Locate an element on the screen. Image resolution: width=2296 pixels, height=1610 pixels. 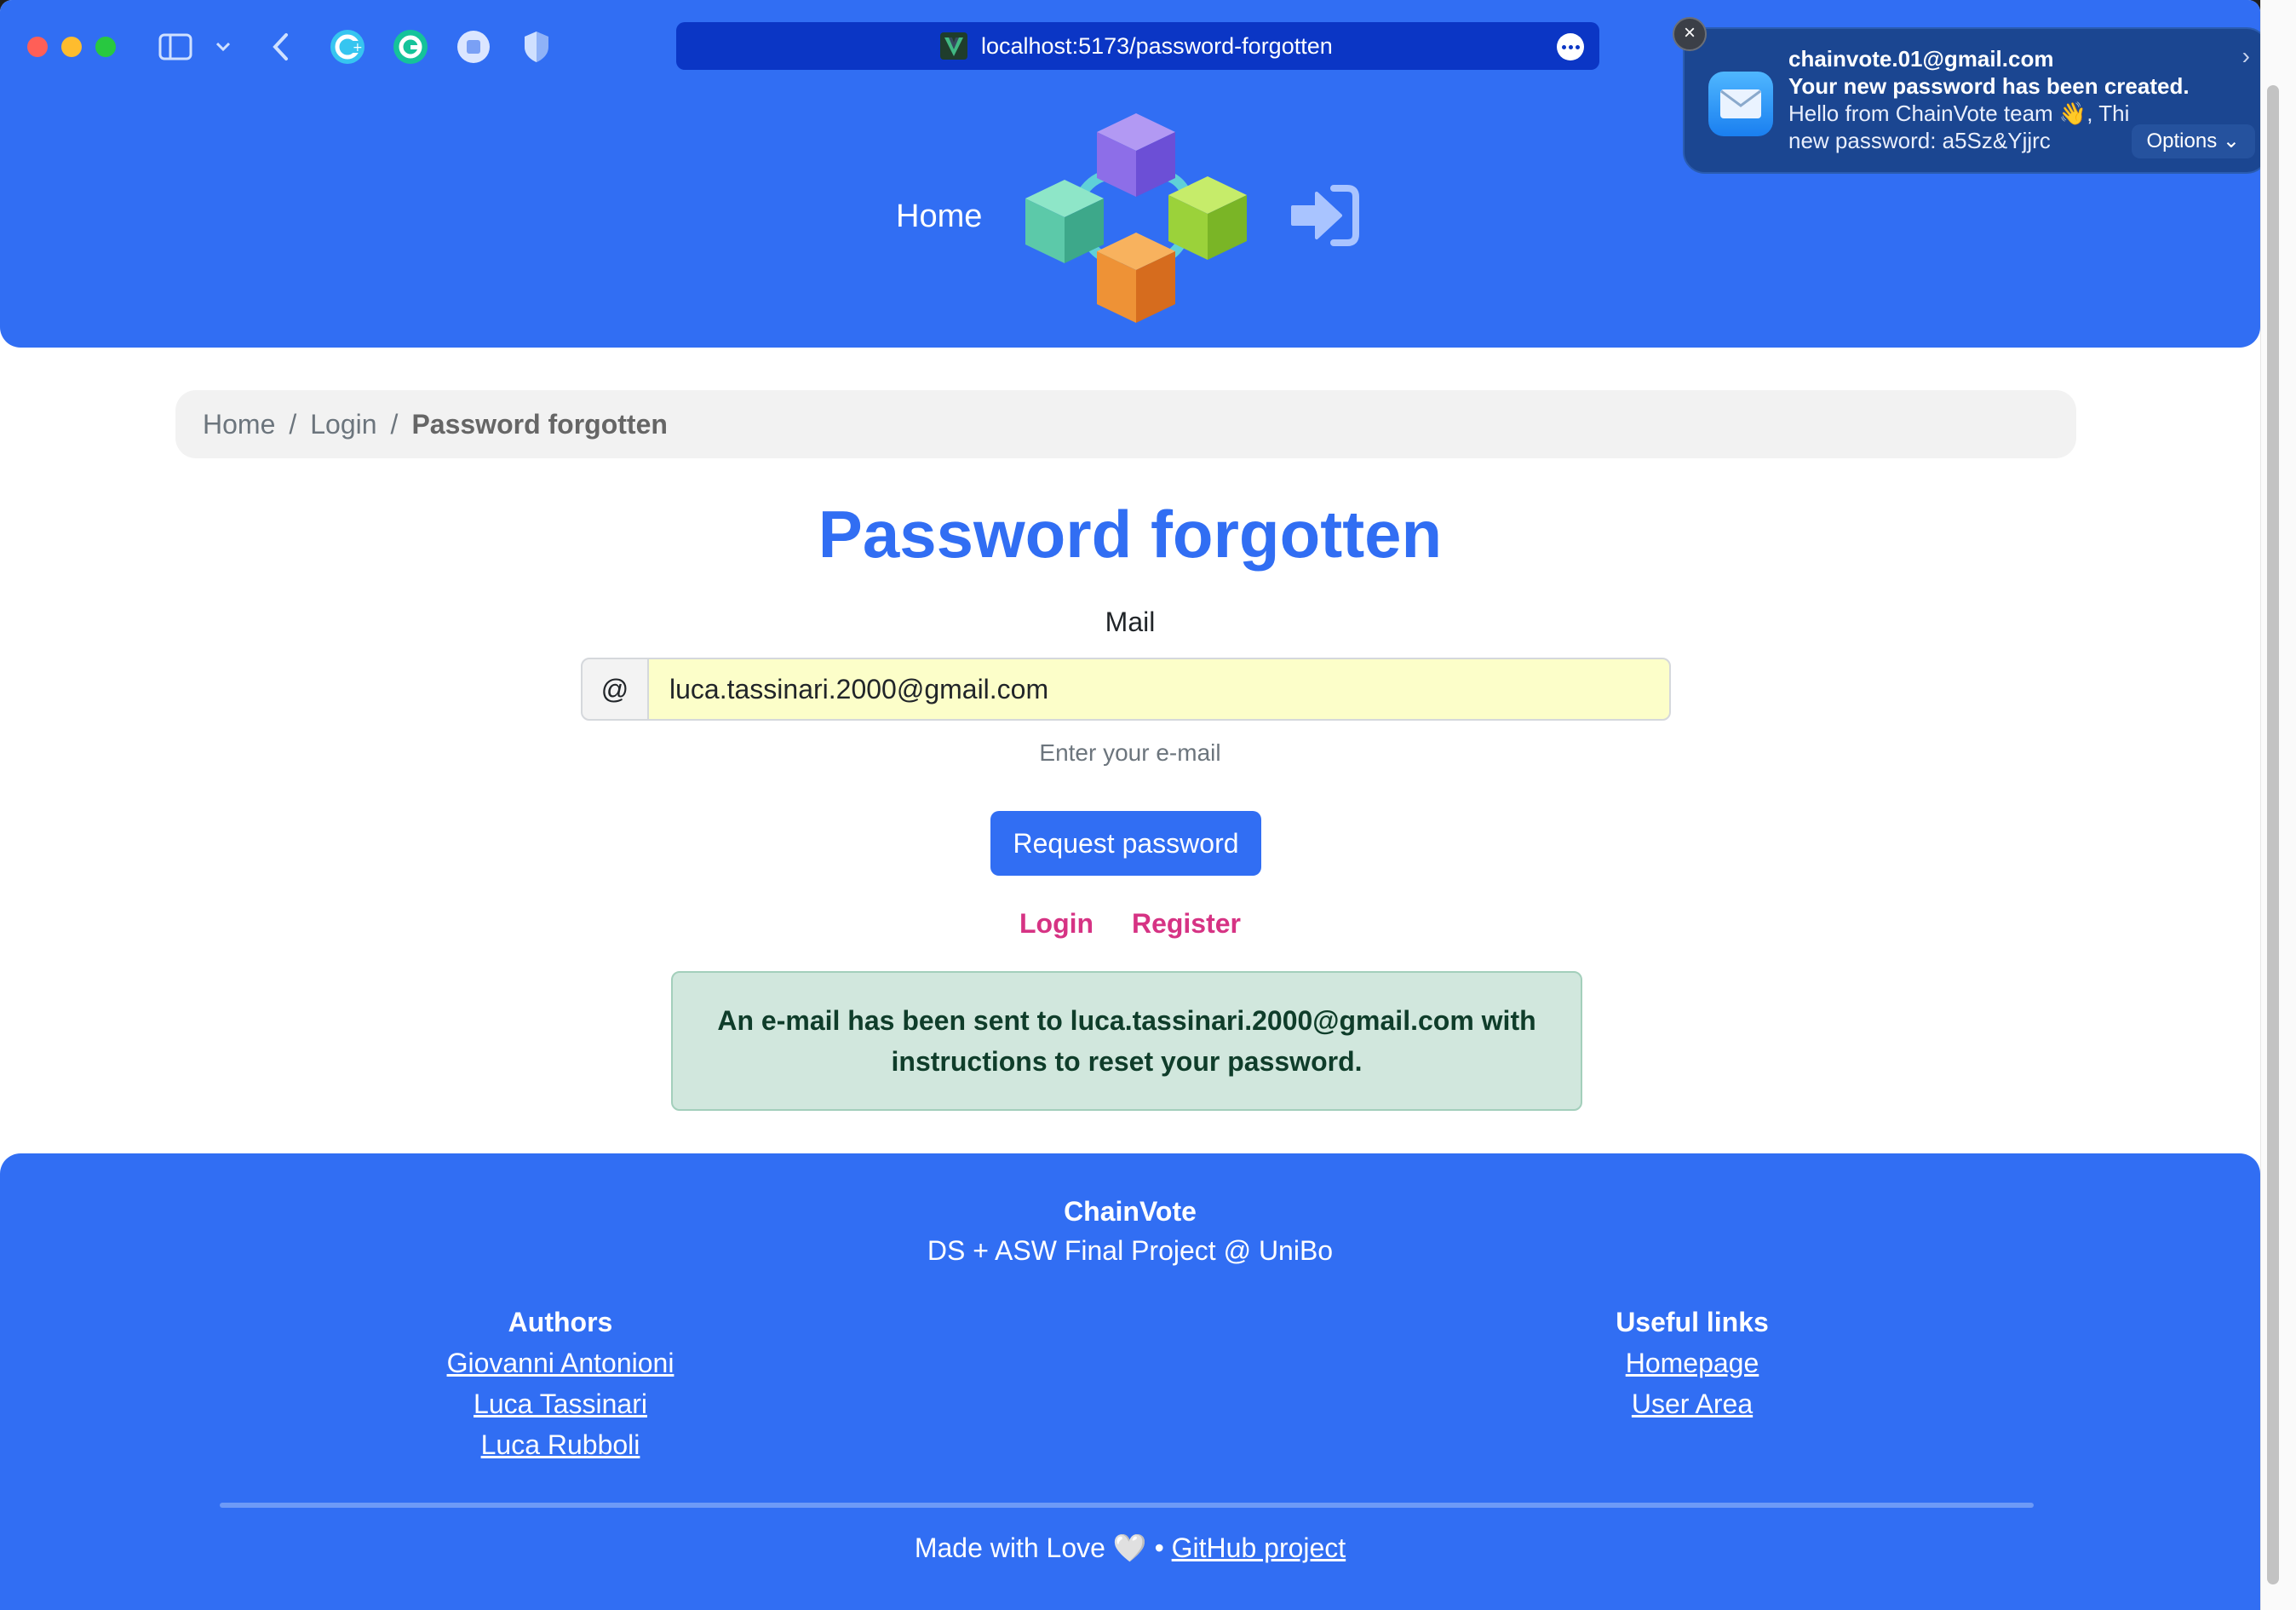
auth-links: Login Register is located at coordinates (1130, 924).